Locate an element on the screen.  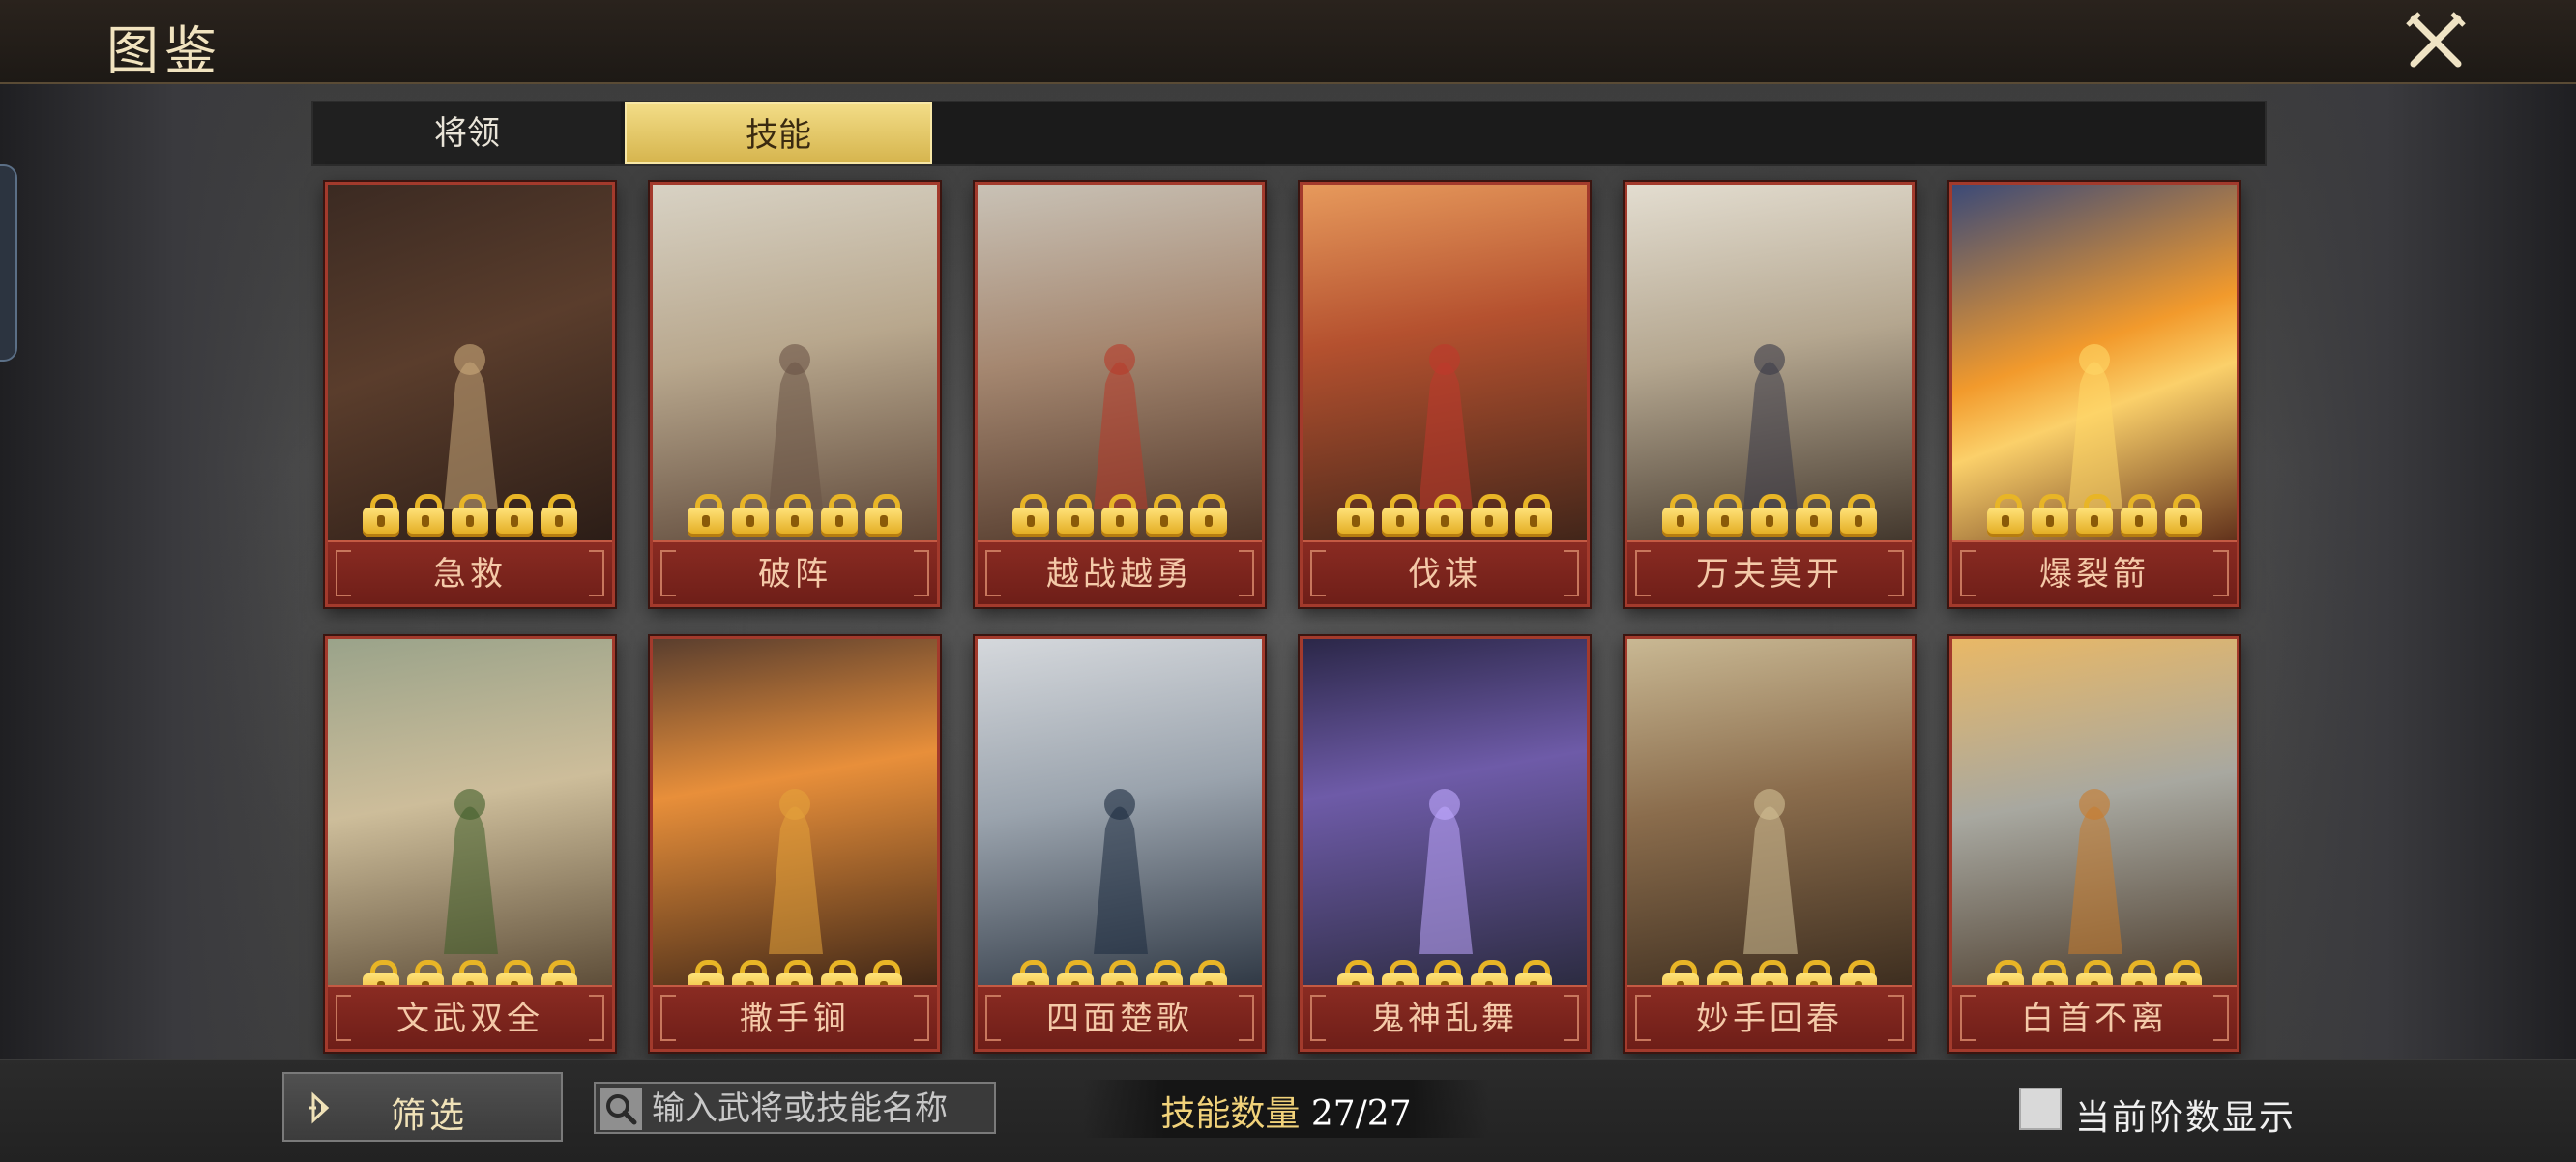
filter-label: 筛选 is located at coordinates (430, 1116).